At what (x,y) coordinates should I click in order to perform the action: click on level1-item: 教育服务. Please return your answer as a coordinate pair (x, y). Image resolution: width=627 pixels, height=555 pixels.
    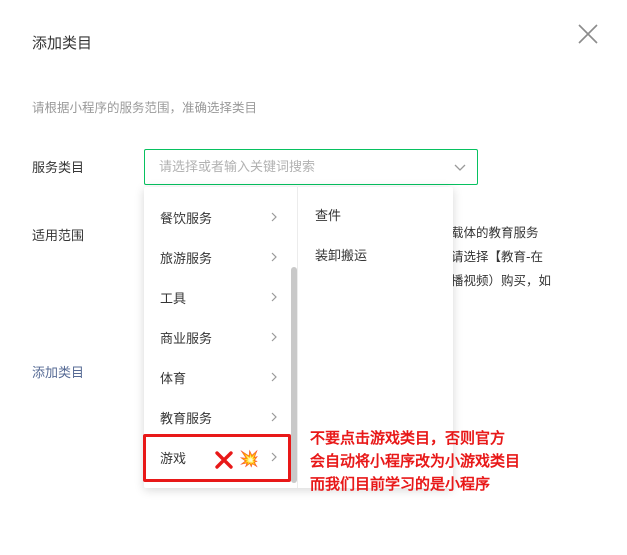
    Looking at the image, I should click on (217, 417).